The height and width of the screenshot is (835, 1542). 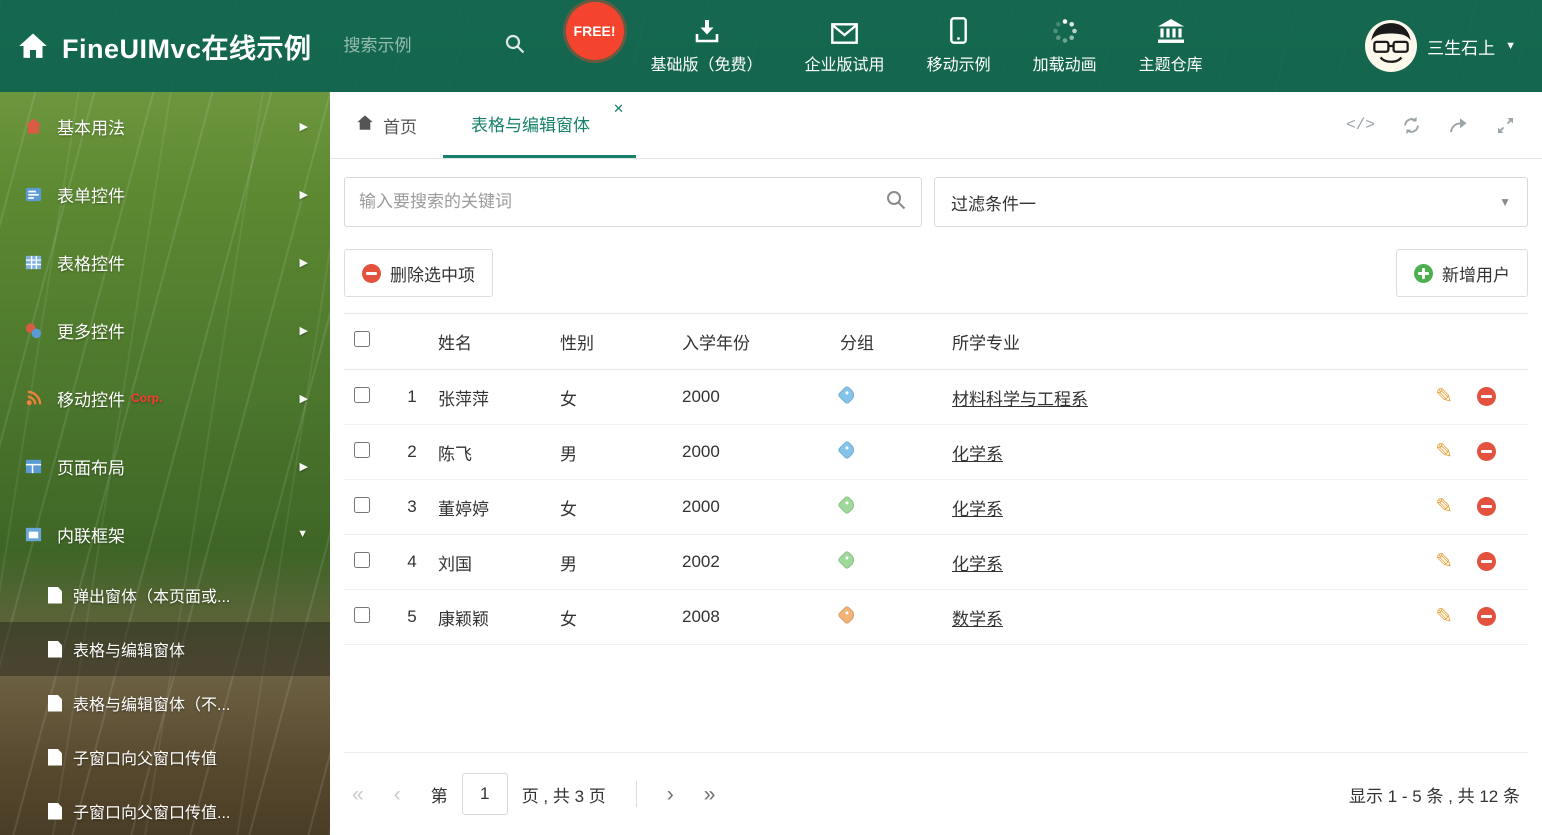 What do you see at coordinates (621, 617) in the screenshot?
I see `cell-gender: 女` at bounding box center [621, 617].